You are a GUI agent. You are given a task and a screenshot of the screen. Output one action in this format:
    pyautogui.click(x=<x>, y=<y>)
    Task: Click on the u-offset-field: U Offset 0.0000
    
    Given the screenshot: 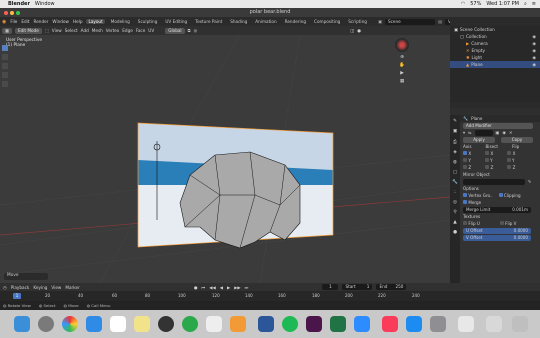 What is the action you would take?
    pyautogui.click(x=497, y=230)
    